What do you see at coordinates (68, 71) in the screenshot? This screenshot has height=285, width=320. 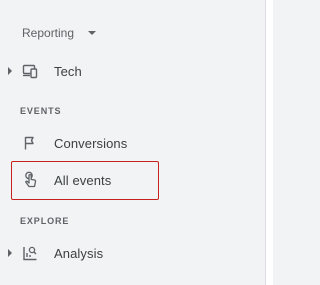 I see `sidebar-item-label: Tech` at bounding box center [68, 71].